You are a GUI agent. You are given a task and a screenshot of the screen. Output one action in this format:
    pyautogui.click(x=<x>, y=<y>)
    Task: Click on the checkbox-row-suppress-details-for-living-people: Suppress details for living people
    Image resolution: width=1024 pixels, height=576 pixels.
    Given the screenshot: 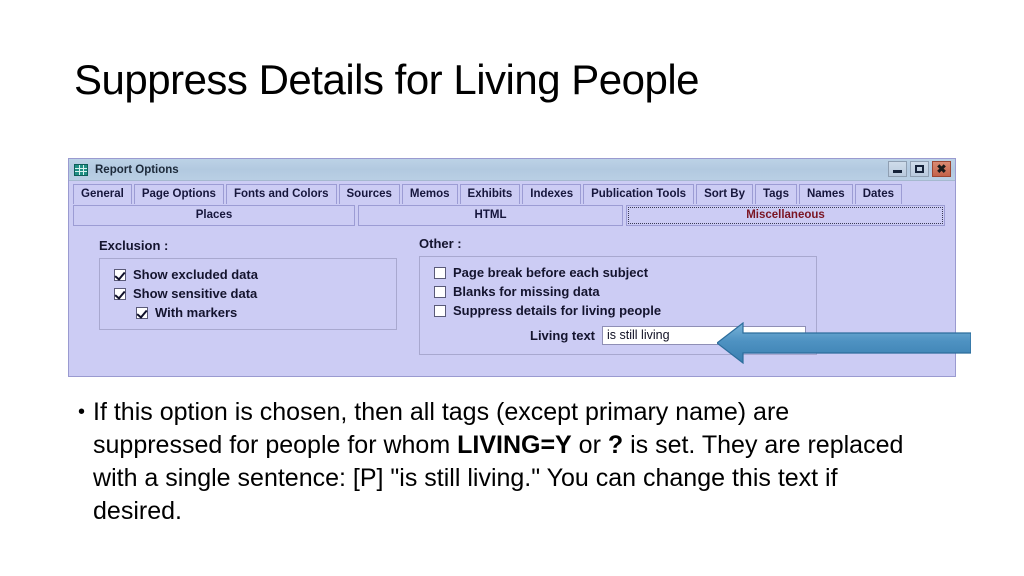 What is the action you would take?
    pyautogui.click(x=620, y=310)
    